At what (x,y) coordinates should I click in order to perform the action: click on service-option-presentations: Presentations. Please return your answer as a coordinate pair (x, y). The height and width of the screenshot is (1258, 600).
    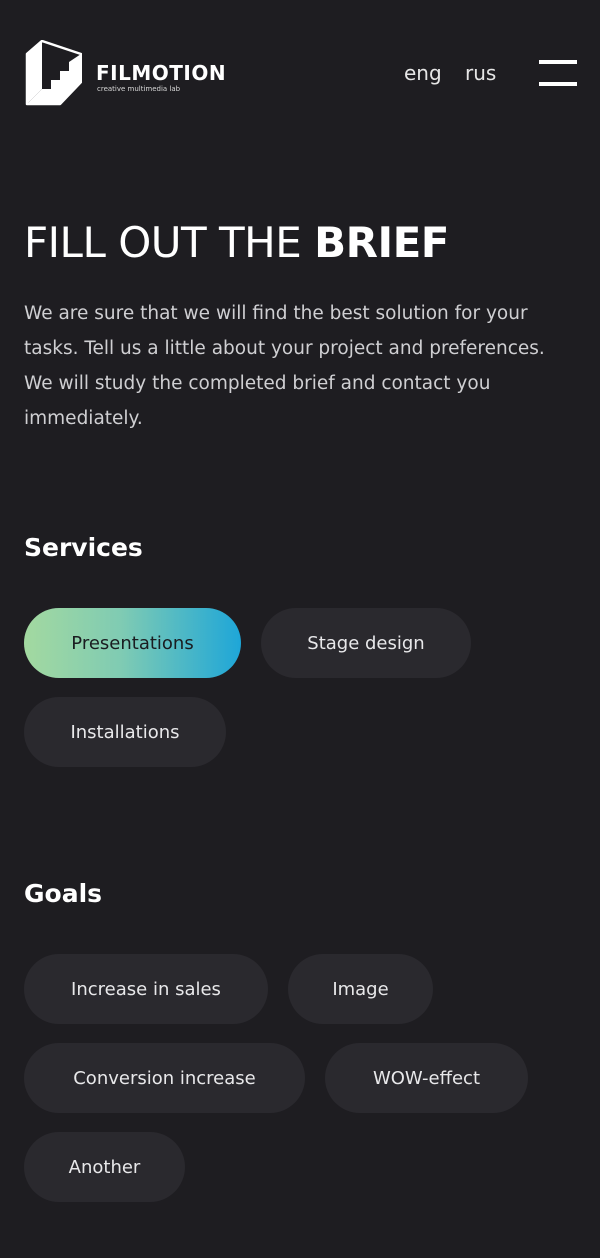
    Looking at the image, I should click on (132, 643).